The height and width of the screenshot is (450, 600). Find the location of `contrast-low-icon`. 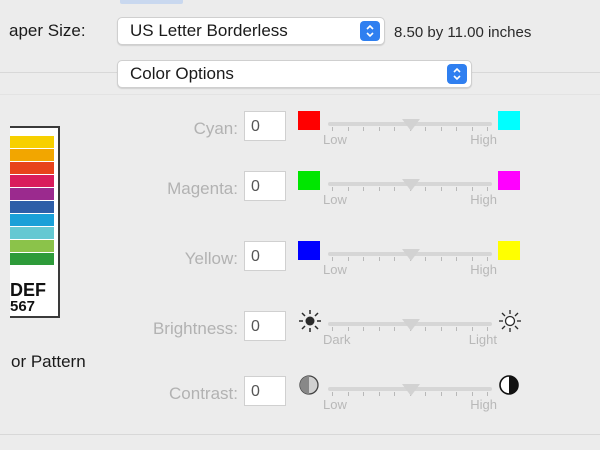

contrast-low-icon is located at coordinates (309, 387).